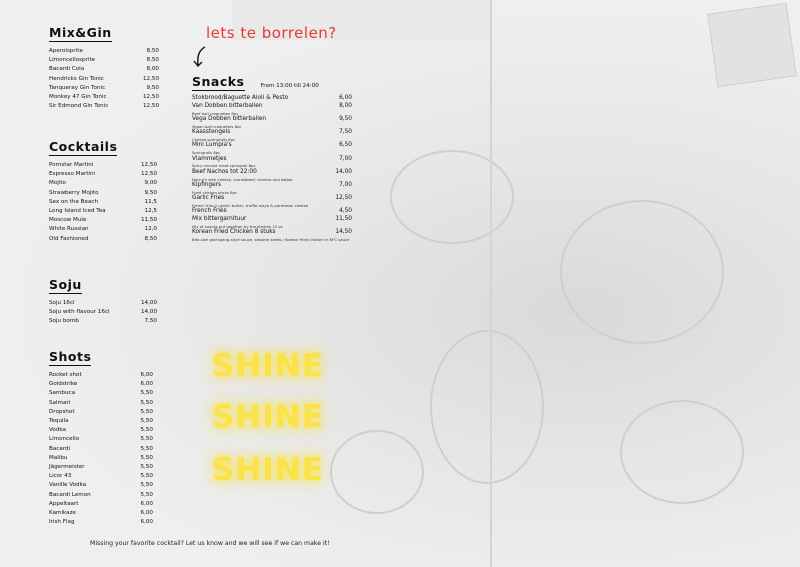  I want to click on menu-item: Limoncellosprite 8,50, so click(104, 60).